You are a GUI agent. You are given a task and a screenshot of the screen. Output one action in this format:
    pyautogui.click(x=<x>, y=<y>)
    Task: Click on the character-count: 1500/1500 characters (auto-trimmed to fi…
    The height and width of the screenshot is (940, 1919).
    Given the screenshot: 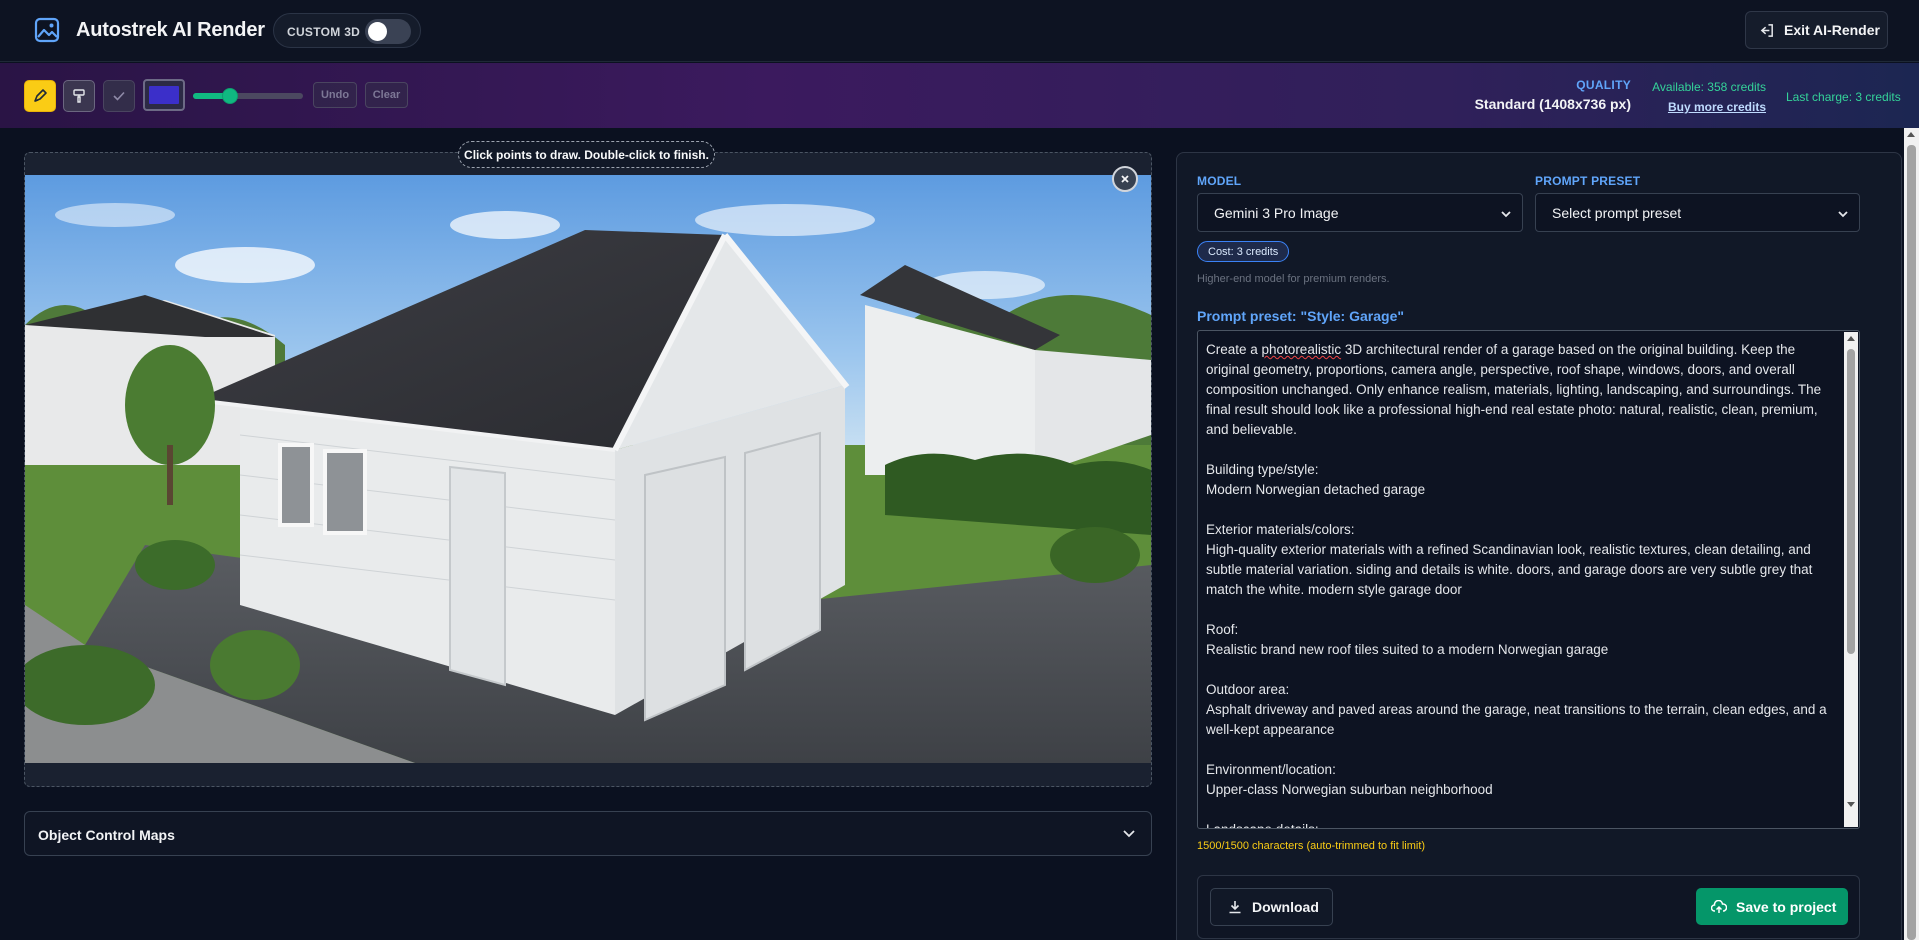 What is the action you would take?
    pyautogui.click(x=1311, y=846)
    